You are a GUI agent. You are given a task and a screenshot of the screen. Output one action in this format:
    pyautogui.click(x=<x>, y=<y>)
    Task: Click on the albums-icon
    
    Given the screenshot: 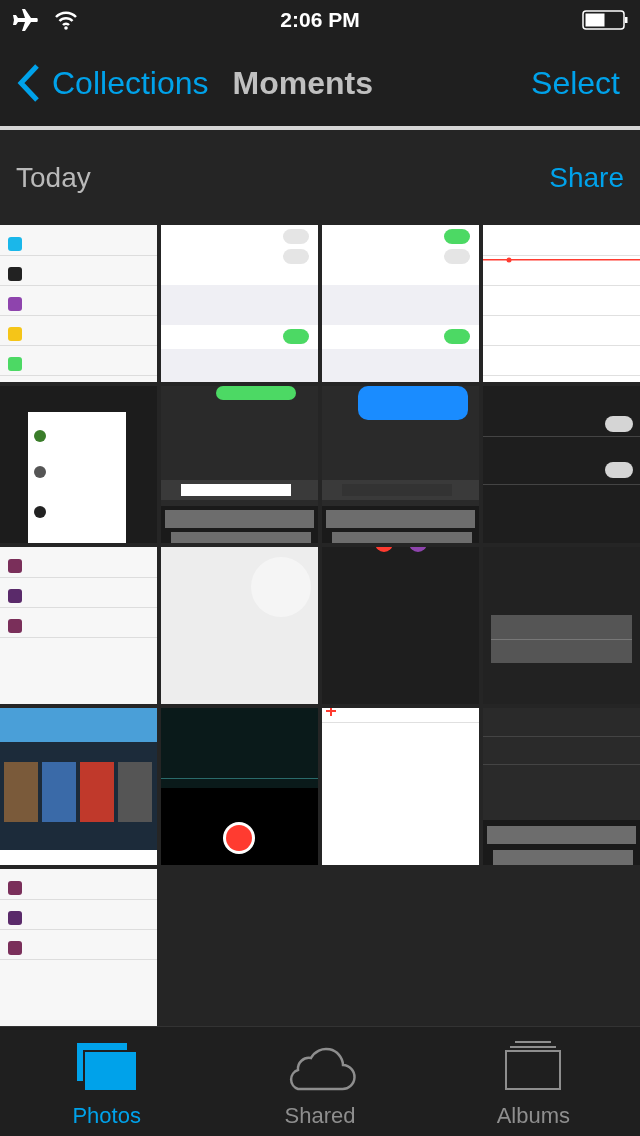 What is the action you would take?
    pyautogui.click(x=533, y=1066)
    